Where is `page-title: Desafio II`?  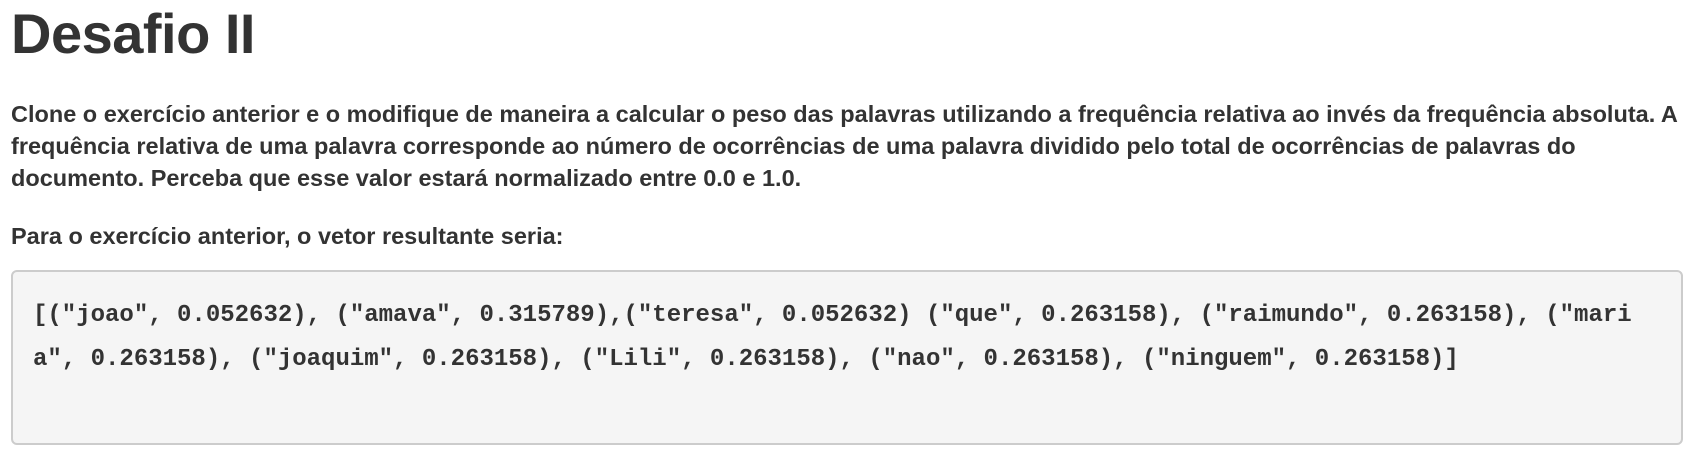 page-title: Desafio II is located at coordinates (133, 33).